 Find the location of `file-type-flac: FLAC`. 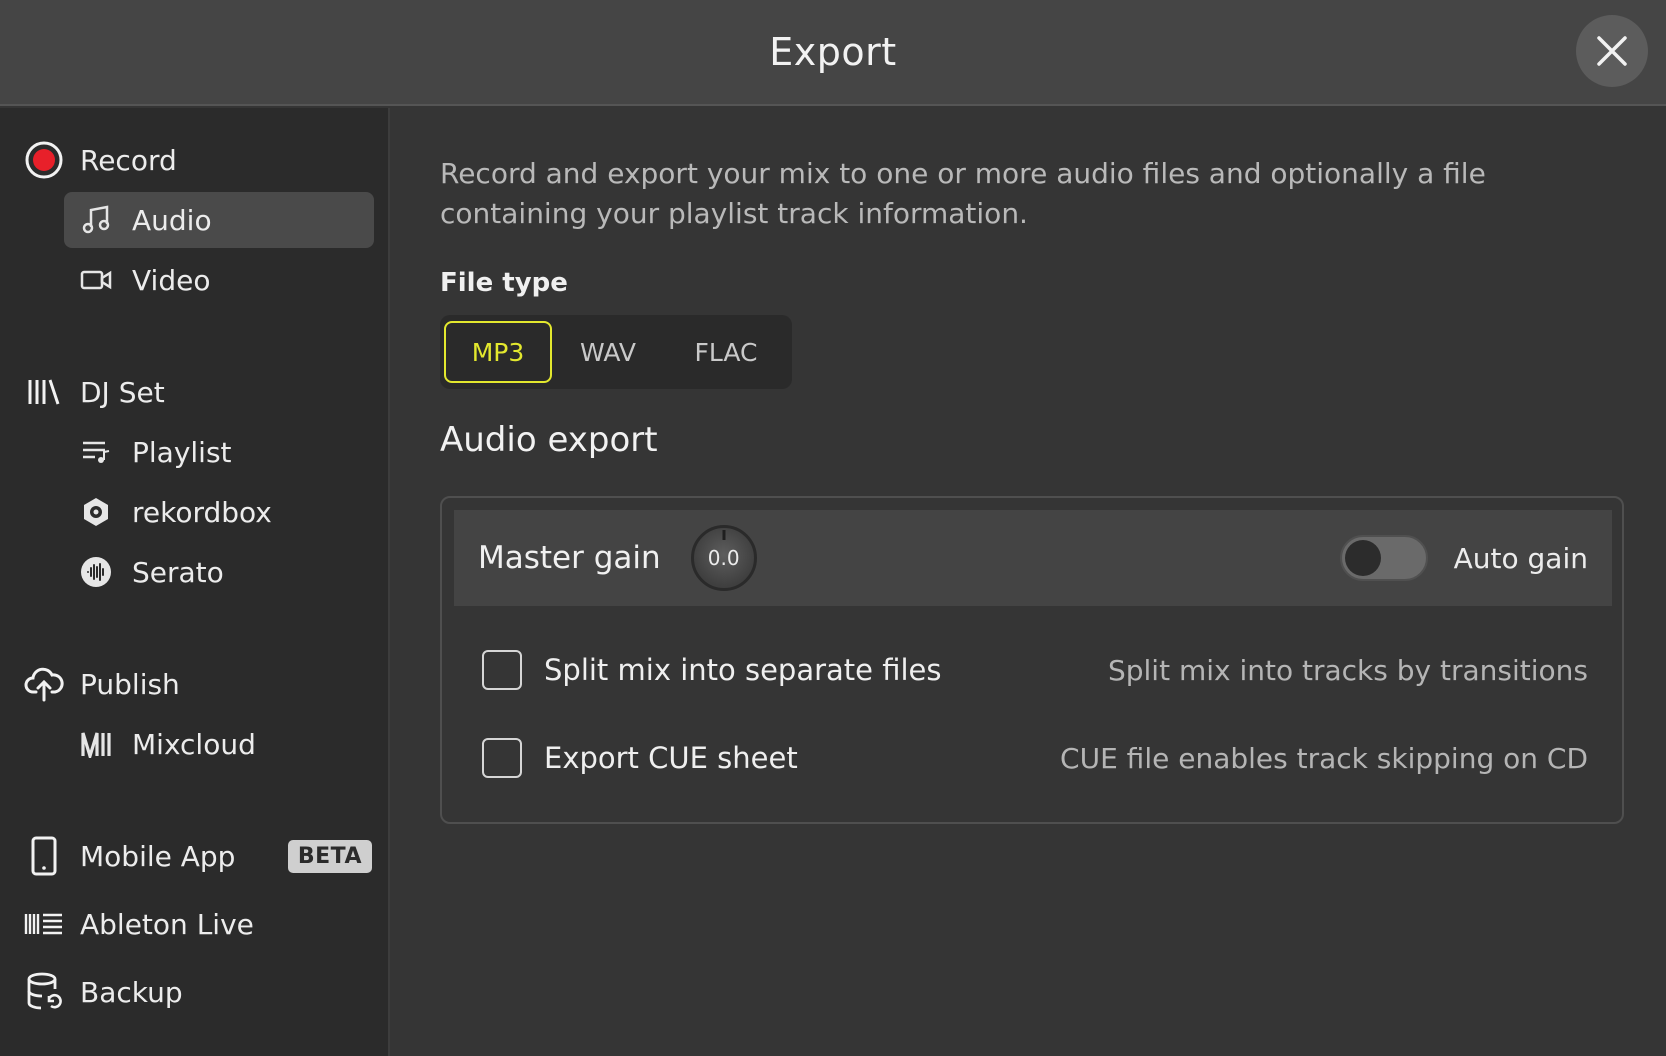

file-type-flac: FLAC is located at coordinates (726, 352).